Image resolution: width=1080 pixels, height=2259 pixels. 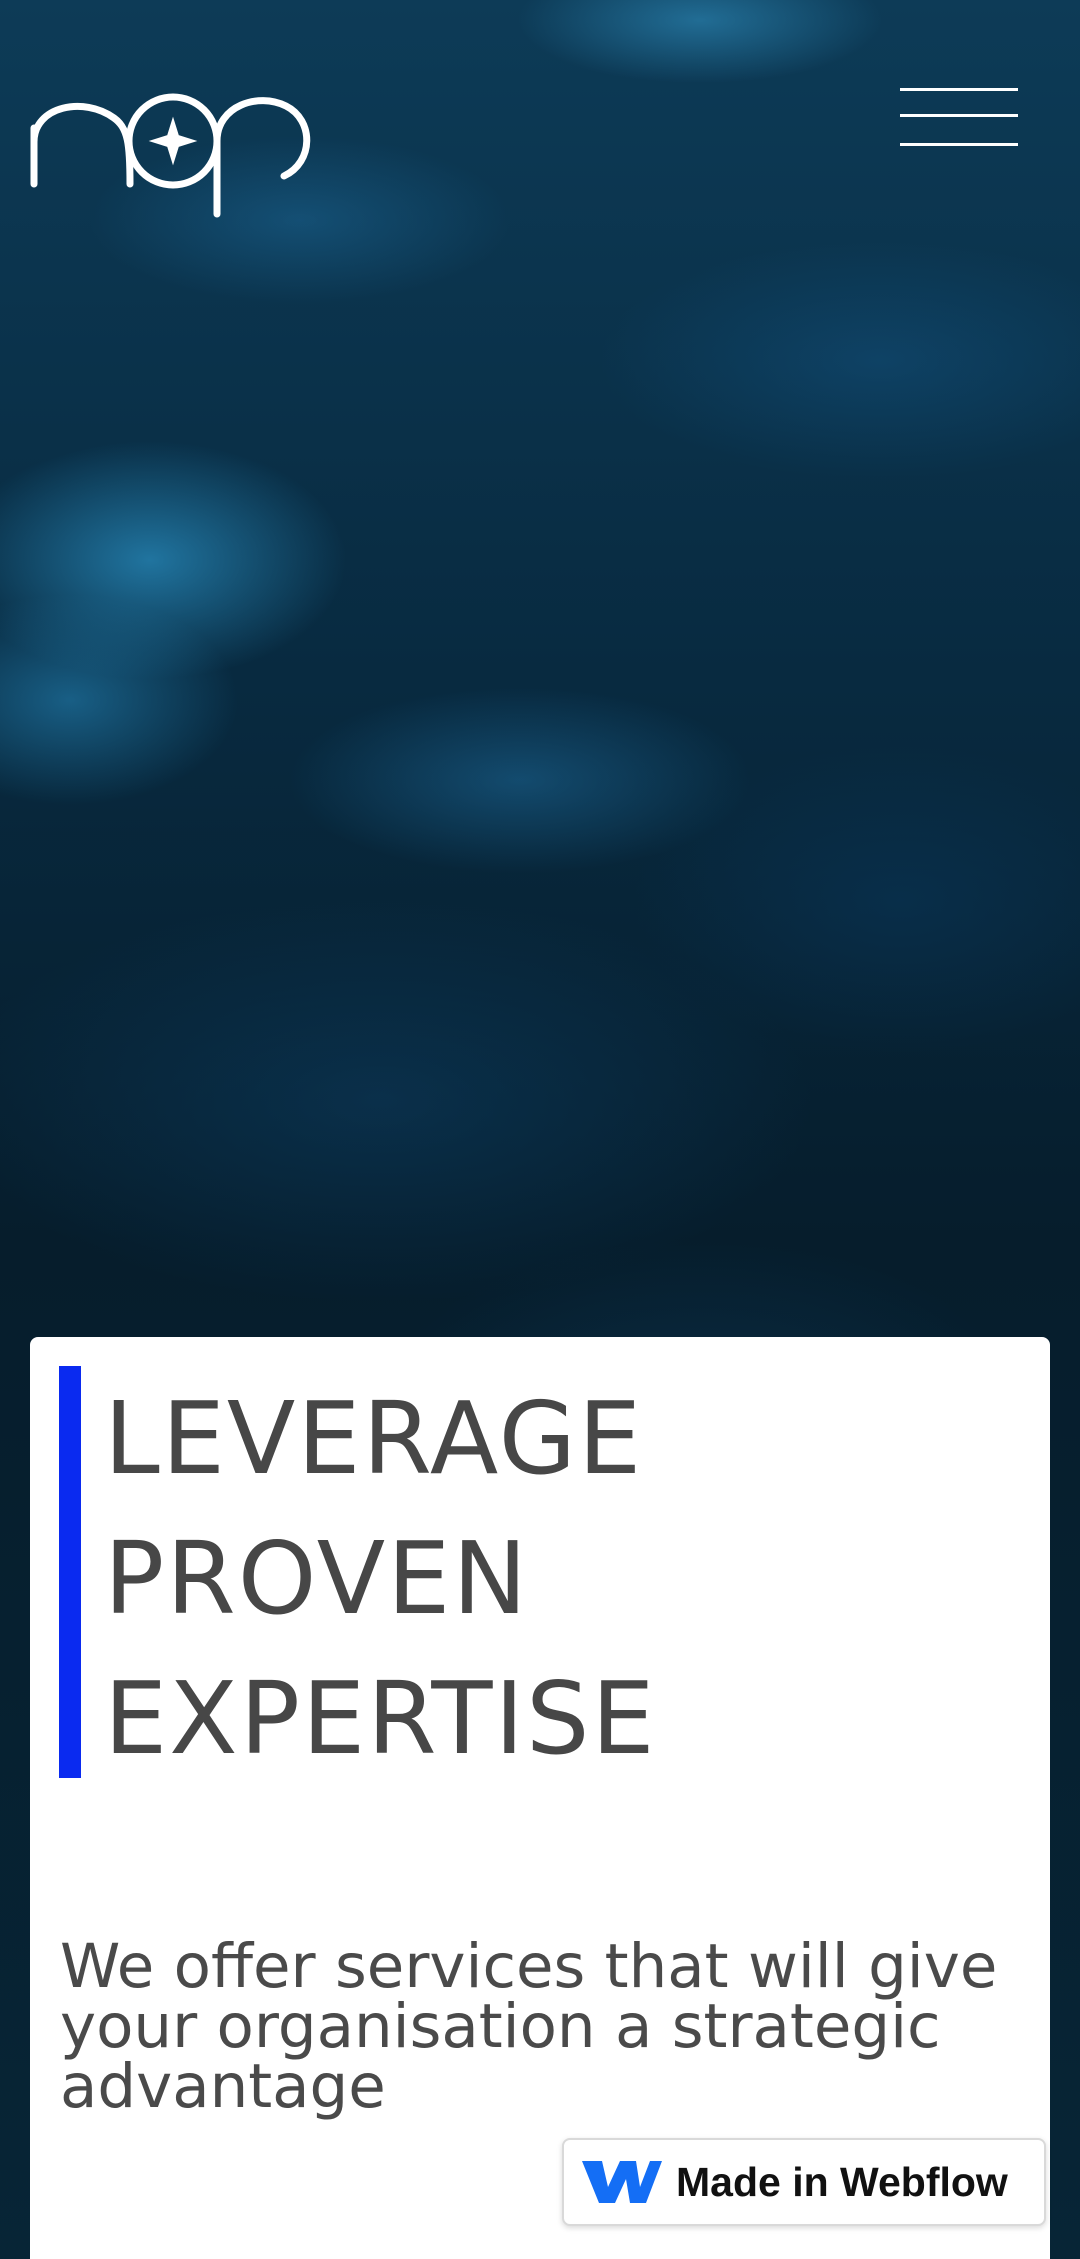 What do you see at coordinates (959, 89) in the screenshot?
I see `hamburger-menu-icon` at bounding box center [959, 89].